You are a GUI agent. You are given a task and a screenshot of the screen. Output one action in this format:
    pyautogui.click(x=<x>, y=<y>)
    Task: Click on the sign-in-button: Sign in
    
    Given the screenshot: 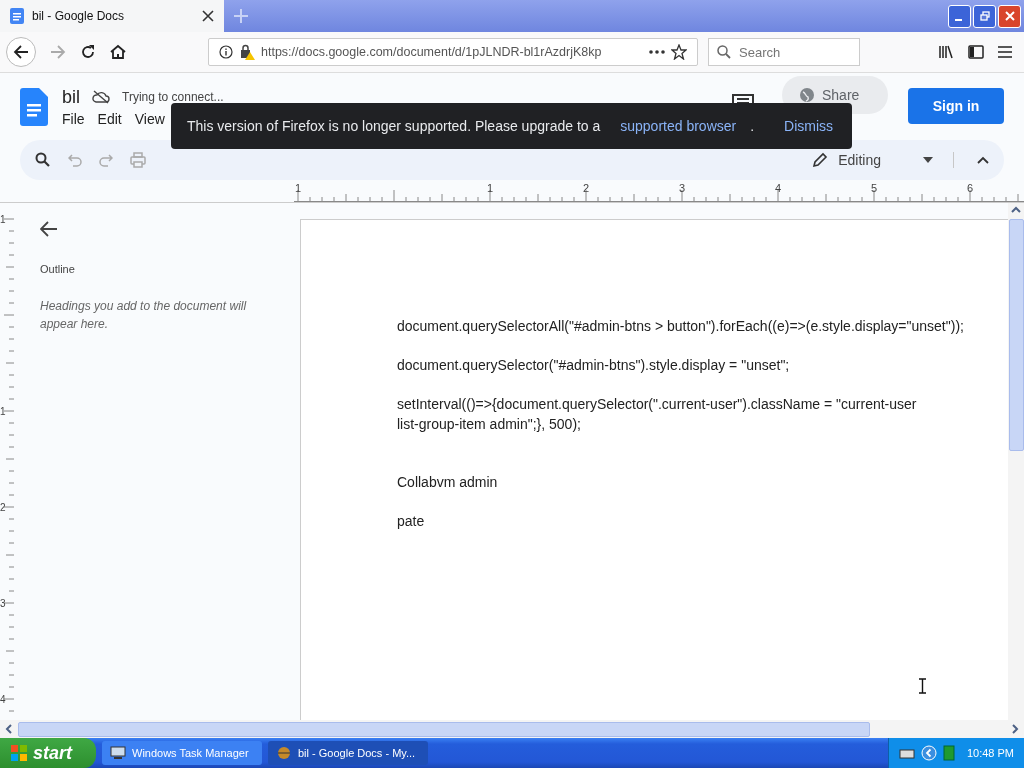 What is the action you would take?
    pyautogui.click(x=956, y=105)
    